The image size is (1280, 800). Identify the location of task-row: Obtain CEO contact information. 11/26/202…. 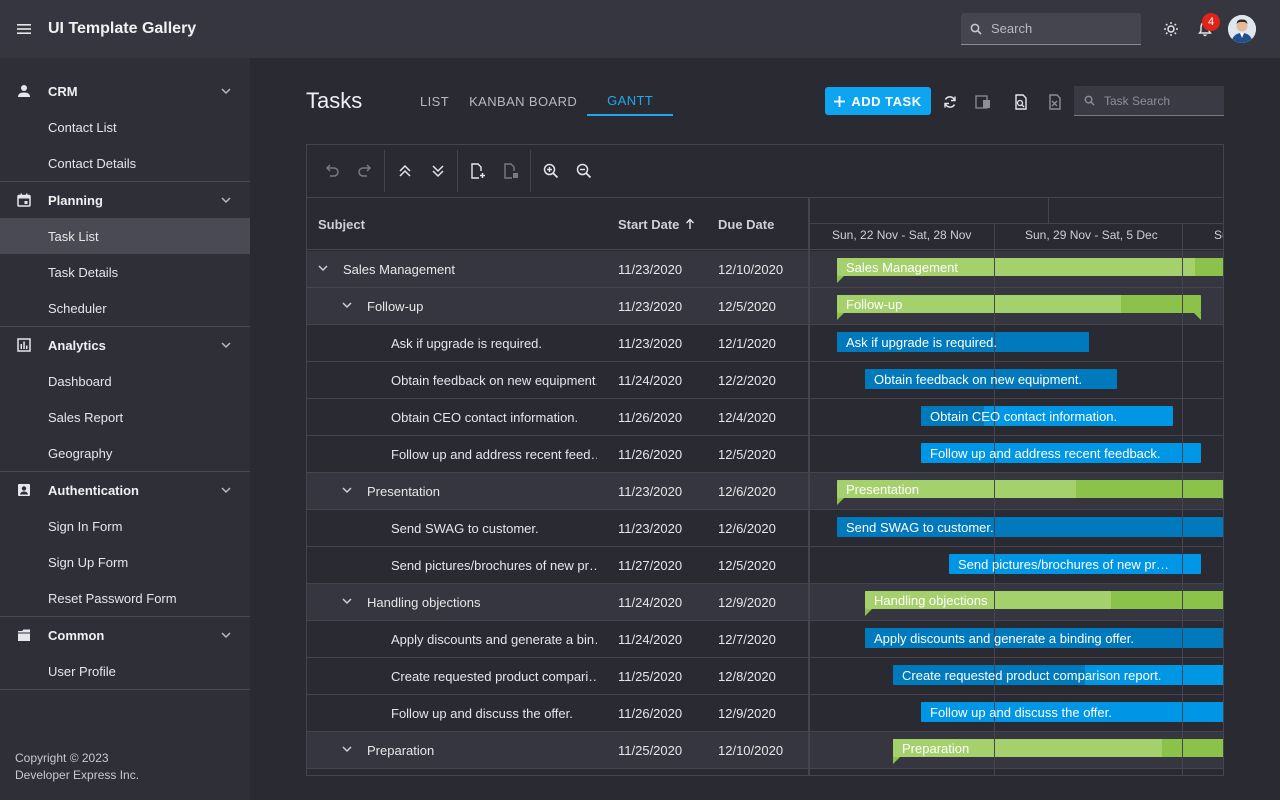
(765, 417).